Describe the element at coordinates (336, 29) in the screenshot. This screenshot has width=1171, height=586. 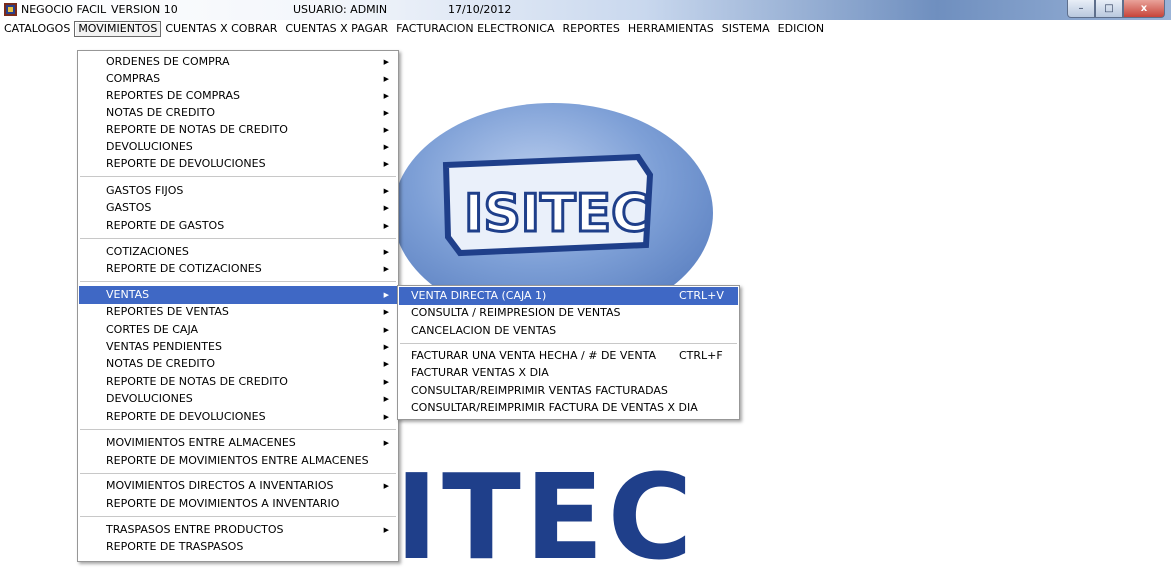
I see `menu-cuentas-x-pagar: CUENTAS X PAGAR` at that location.